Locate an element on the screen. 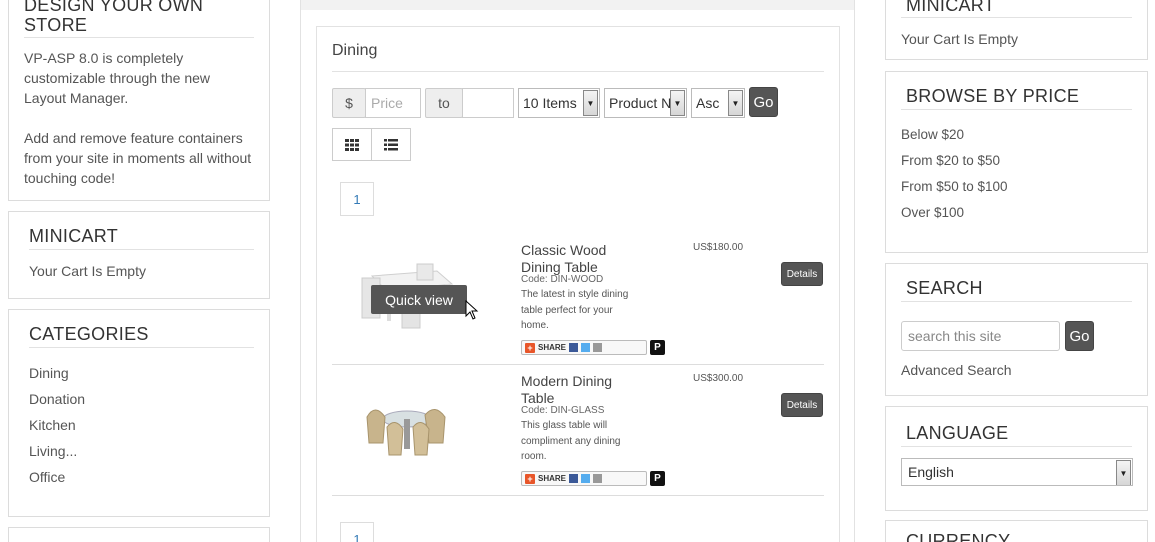 This screenshot has width=1155, height=542. mouse-cursor-icon is located at coordinates (472, 310).